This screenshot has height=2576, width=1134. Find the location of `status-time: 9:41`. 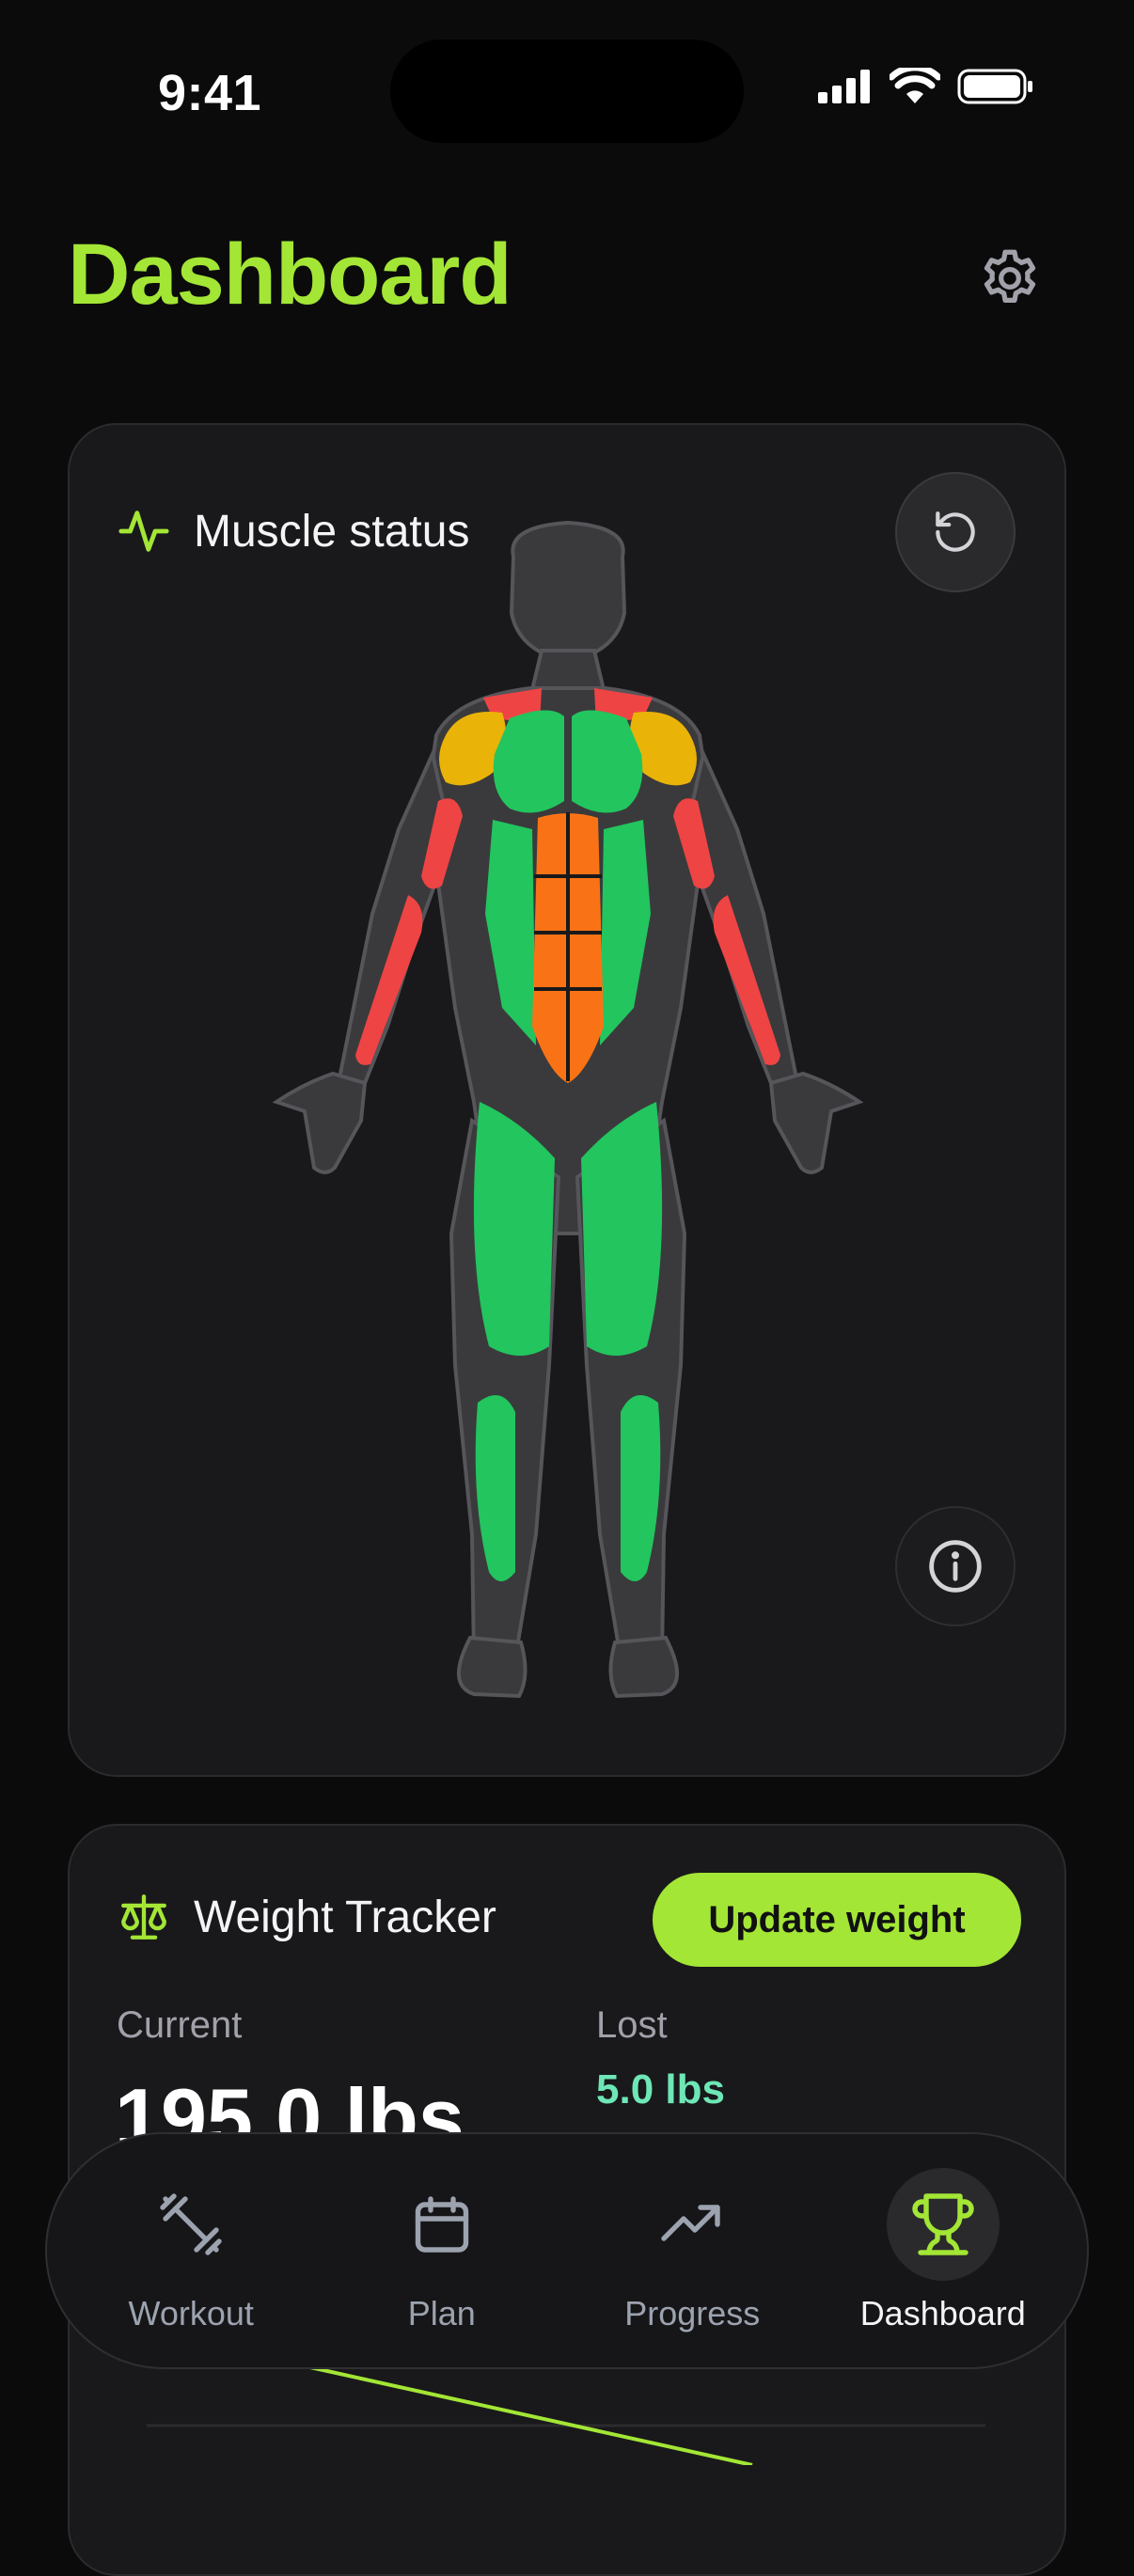

status-time: 9:41 is located at coordinates (210, 93).